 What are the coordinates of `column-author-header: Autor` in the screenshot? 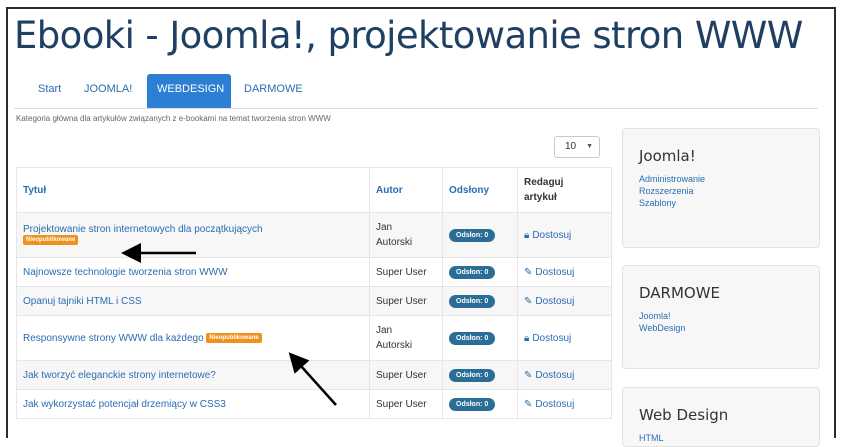 It's located at (406, 190).